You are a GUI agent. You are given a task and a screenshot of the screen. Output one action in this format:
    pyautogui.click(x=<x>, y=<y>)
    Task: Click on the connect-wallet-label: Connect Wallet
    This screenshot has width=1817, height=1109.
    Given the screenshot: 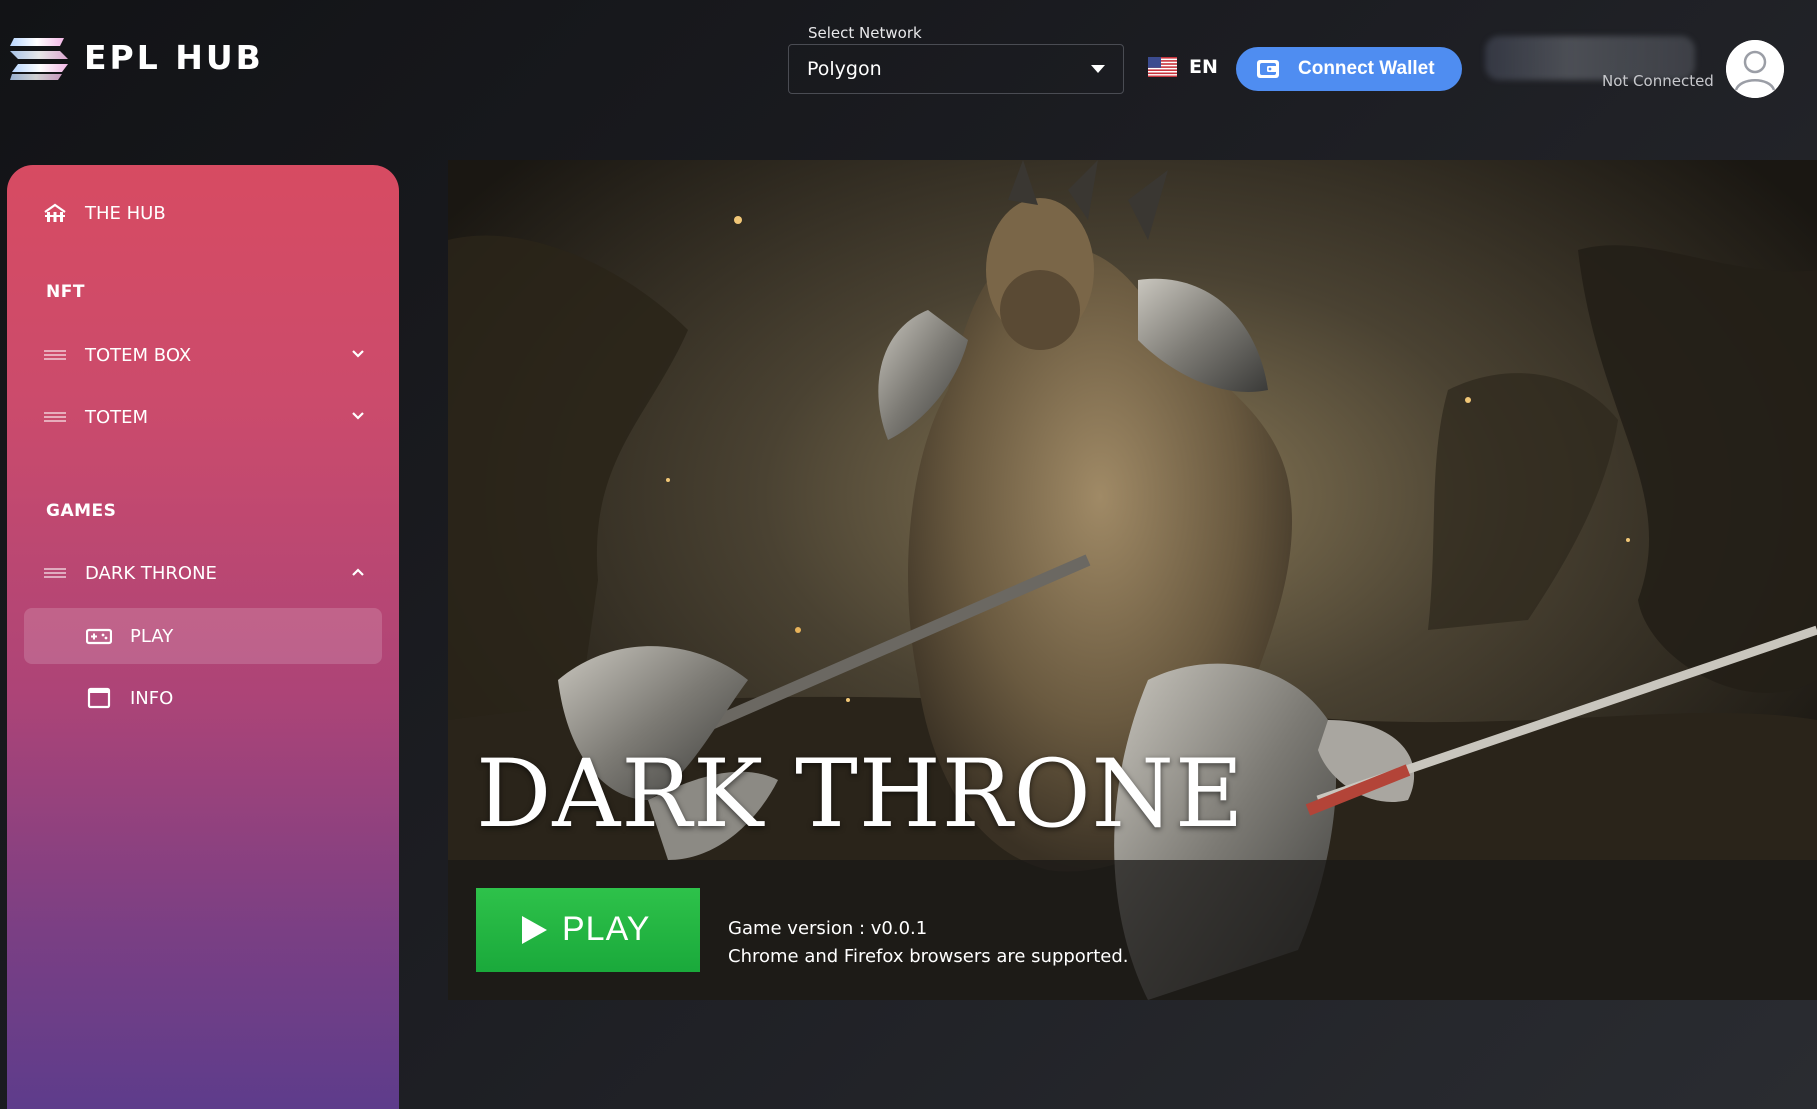 What is the action you would take?
    pyautogui.click(x=1366, y=68)
    